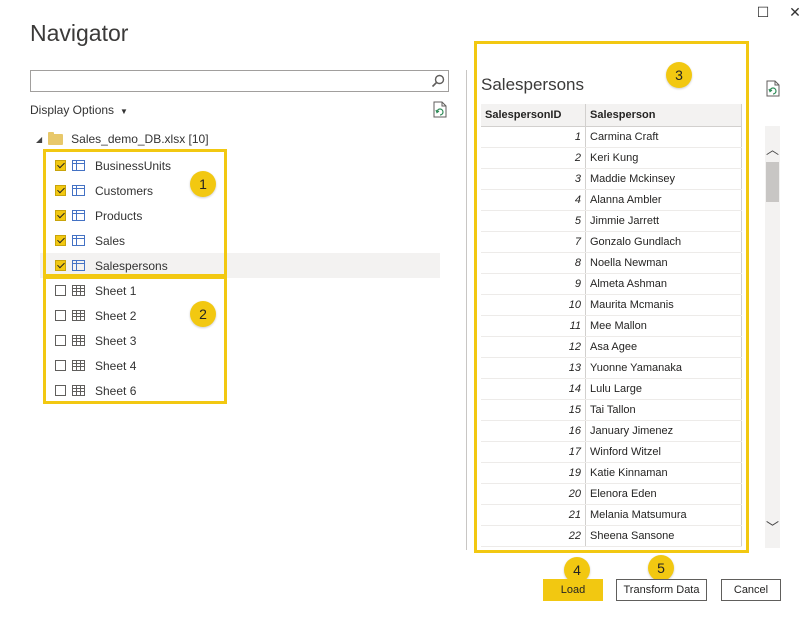 This screenshot has height=619, width=811. Describe the element at coordinates (533, 242) in the screenshot. I see `cell-salesperson-id: 7` at that location.